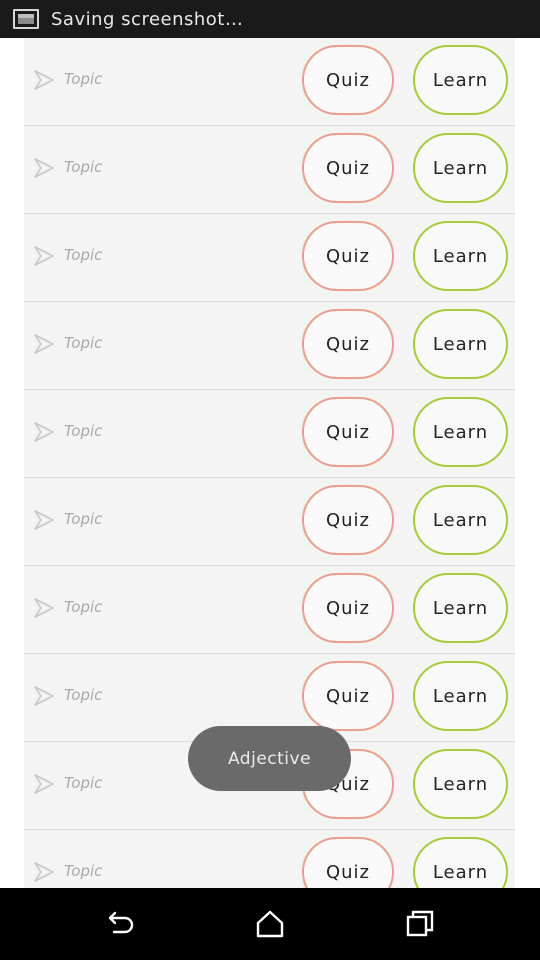 This screenshot has height=960, width=540. Describe the element at coordinates (420, 924) in the screenshot. I see `recents-icon` at that location.